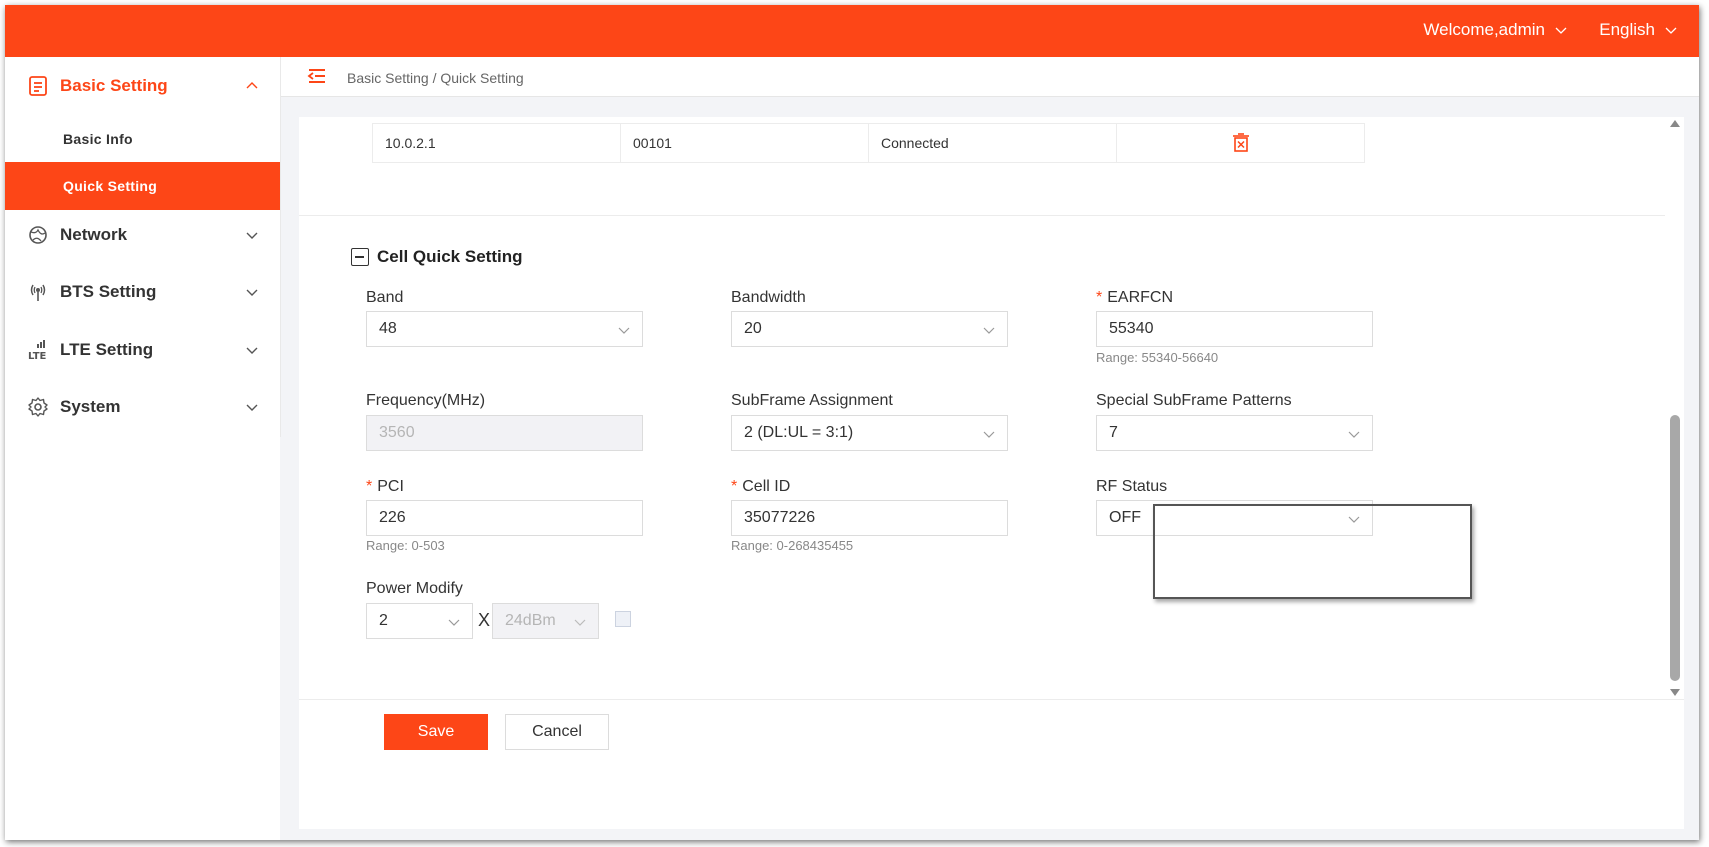 This screenshot has width=1709, height=847. Describe the element at coordinates (869, 433) in the screenshot. I see `subframe-select: 2 (DL:UL = 3:1)` at that location.